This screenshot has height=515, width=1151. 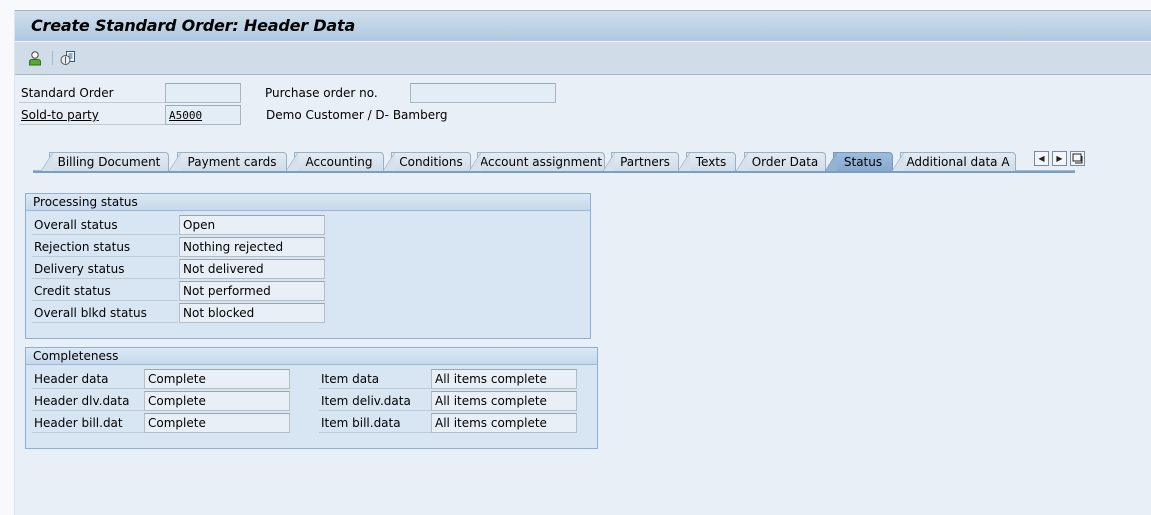 I want to click on title-bar: Create Standard Order: Header Data, so click(x=583, y=25).